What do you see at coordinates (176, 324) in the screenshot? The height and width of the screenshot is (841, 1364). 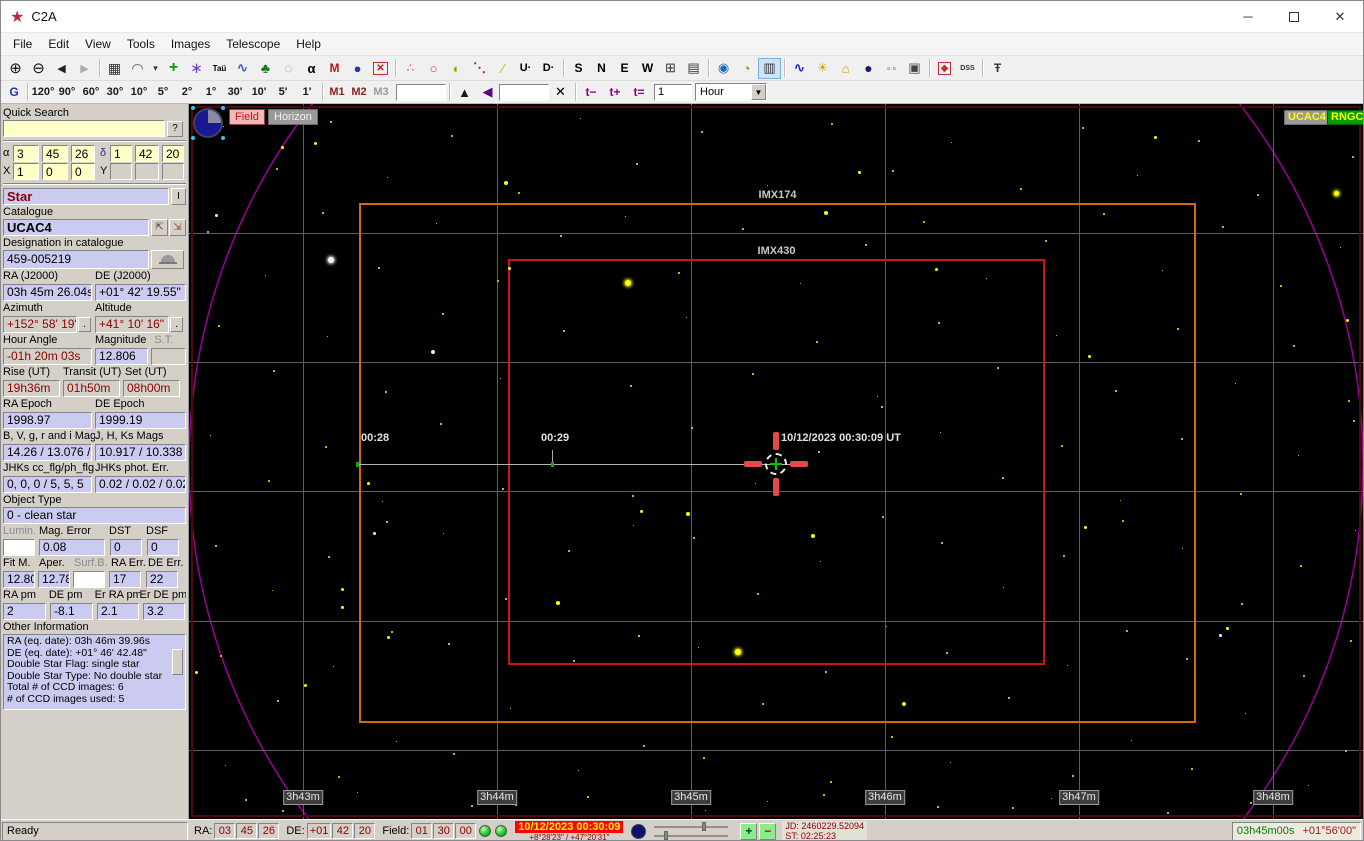 I see `altitude-more-button: .` at bounding box center [176, 324].